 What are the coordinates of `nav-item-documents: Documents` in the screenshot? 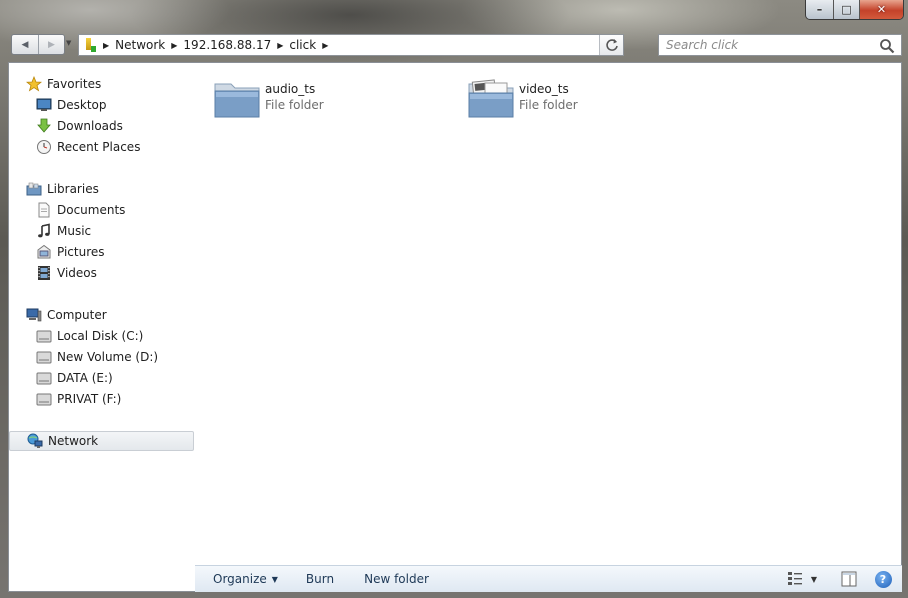 It's located at (80, 210).